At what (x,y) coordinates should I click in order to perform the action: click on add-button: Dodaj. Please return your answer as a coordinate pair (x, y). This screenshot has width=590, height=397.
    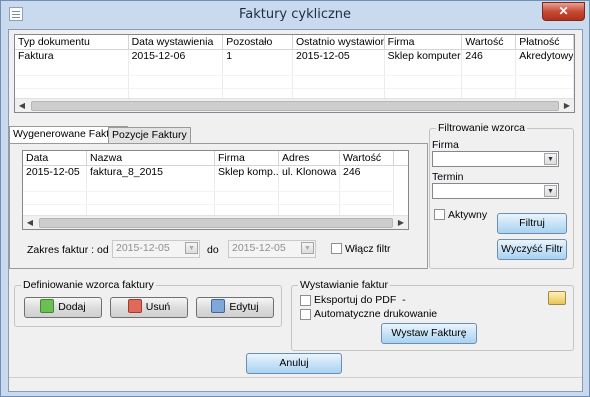
    Looking at the image, I should click on (63, 307).